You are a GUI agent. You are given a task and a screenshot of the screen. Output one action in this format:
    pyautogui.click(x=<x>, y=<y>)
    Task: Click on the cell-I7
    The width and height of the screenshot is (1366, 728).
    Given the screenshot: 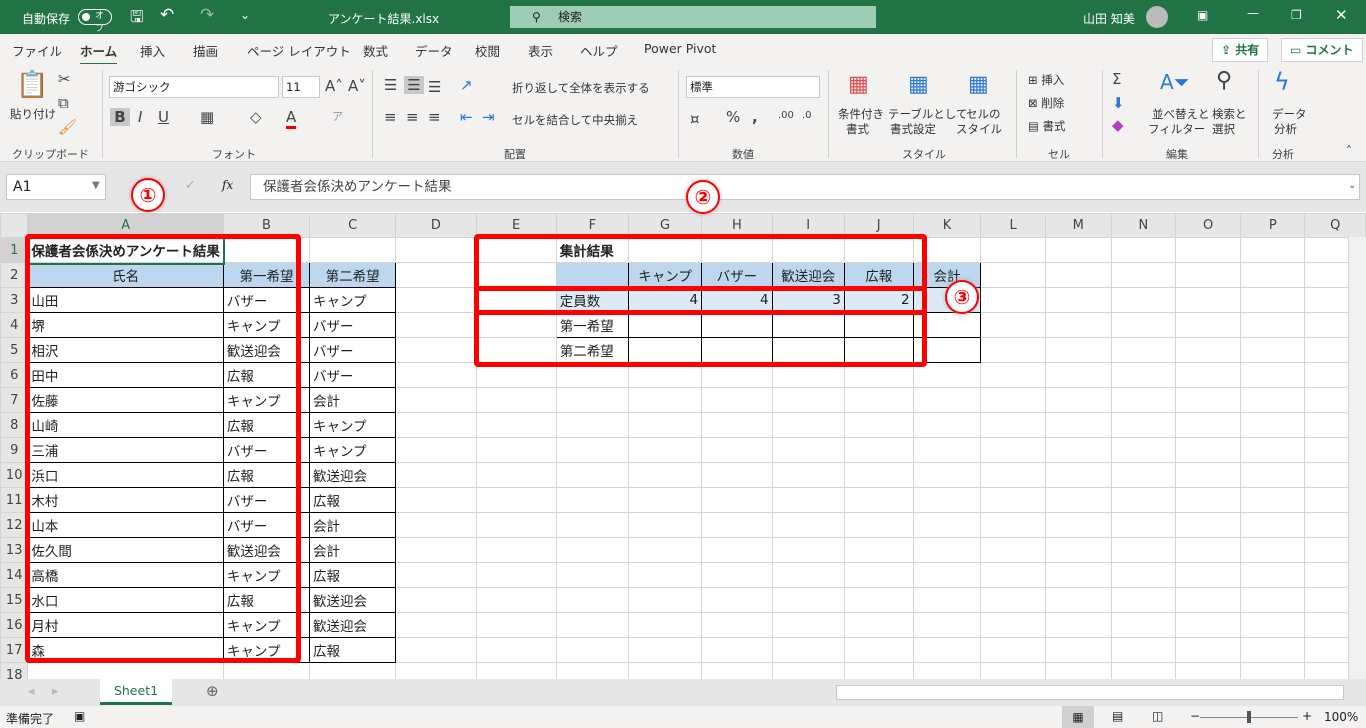 What is the action you would take?
    pyautogui.click(x=808, y=400)
    